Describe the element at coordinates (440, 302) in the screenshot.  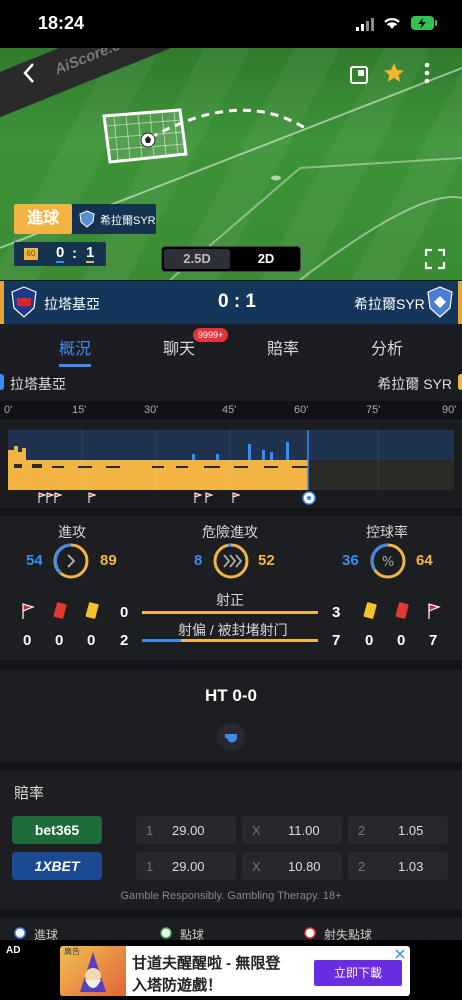
I see `away-team-logo` at that location.